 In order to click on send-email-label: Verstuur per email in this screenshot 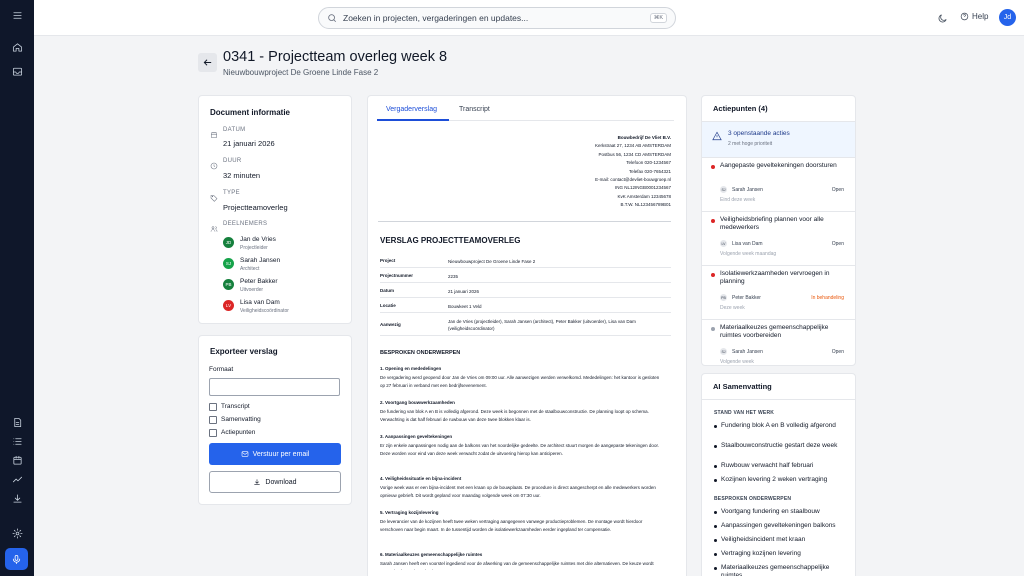, I will do `click(281, 454)`.